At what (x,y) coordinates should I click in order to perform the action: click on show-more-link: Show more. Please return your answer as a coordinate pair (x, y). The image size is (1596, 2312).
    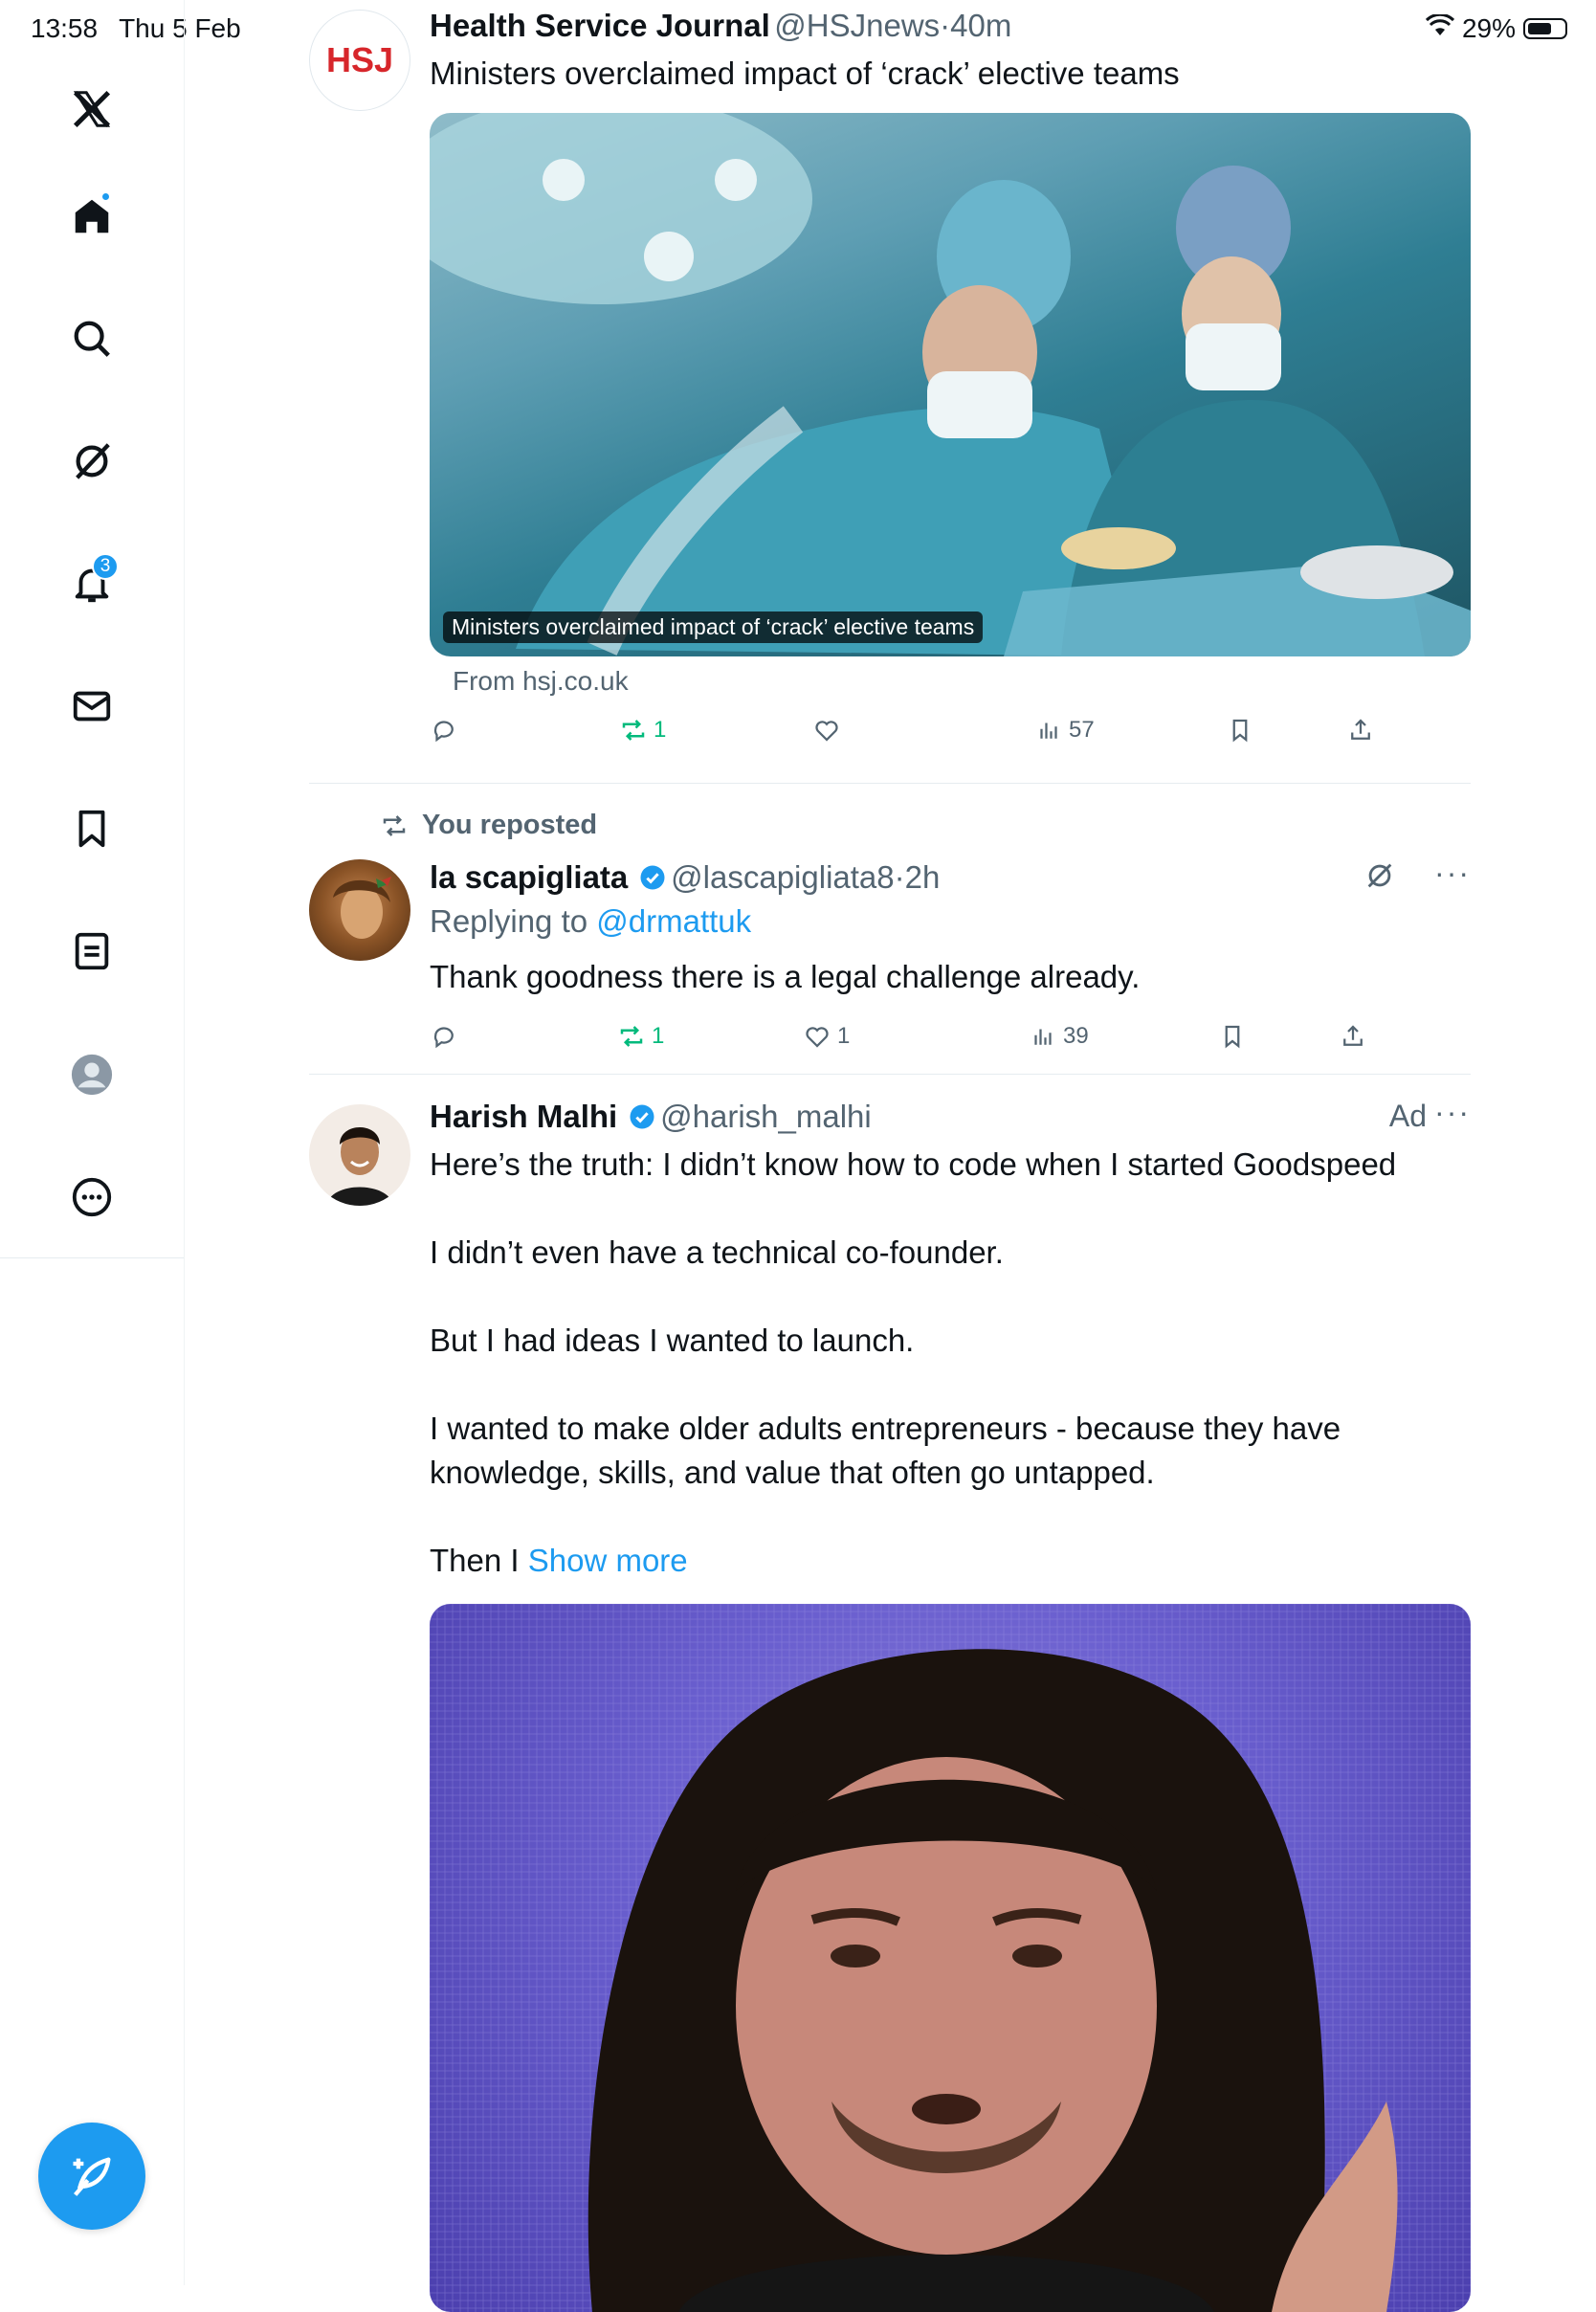
    Looking at the image, I should click on (608, 1560).